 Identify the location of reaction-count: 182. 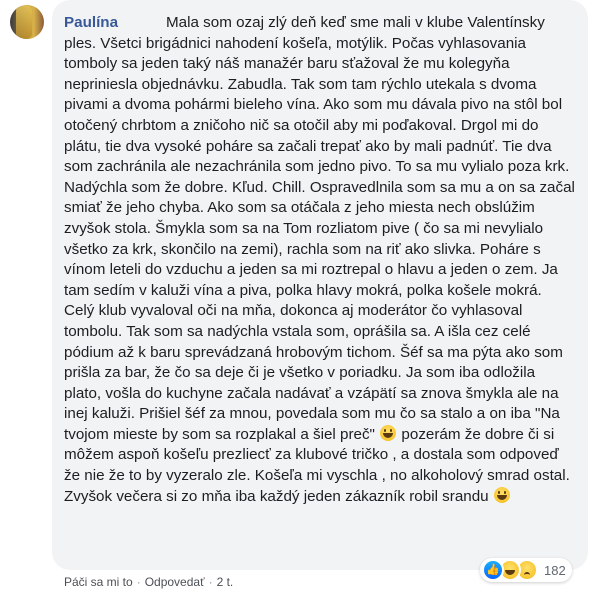
(555, 570).